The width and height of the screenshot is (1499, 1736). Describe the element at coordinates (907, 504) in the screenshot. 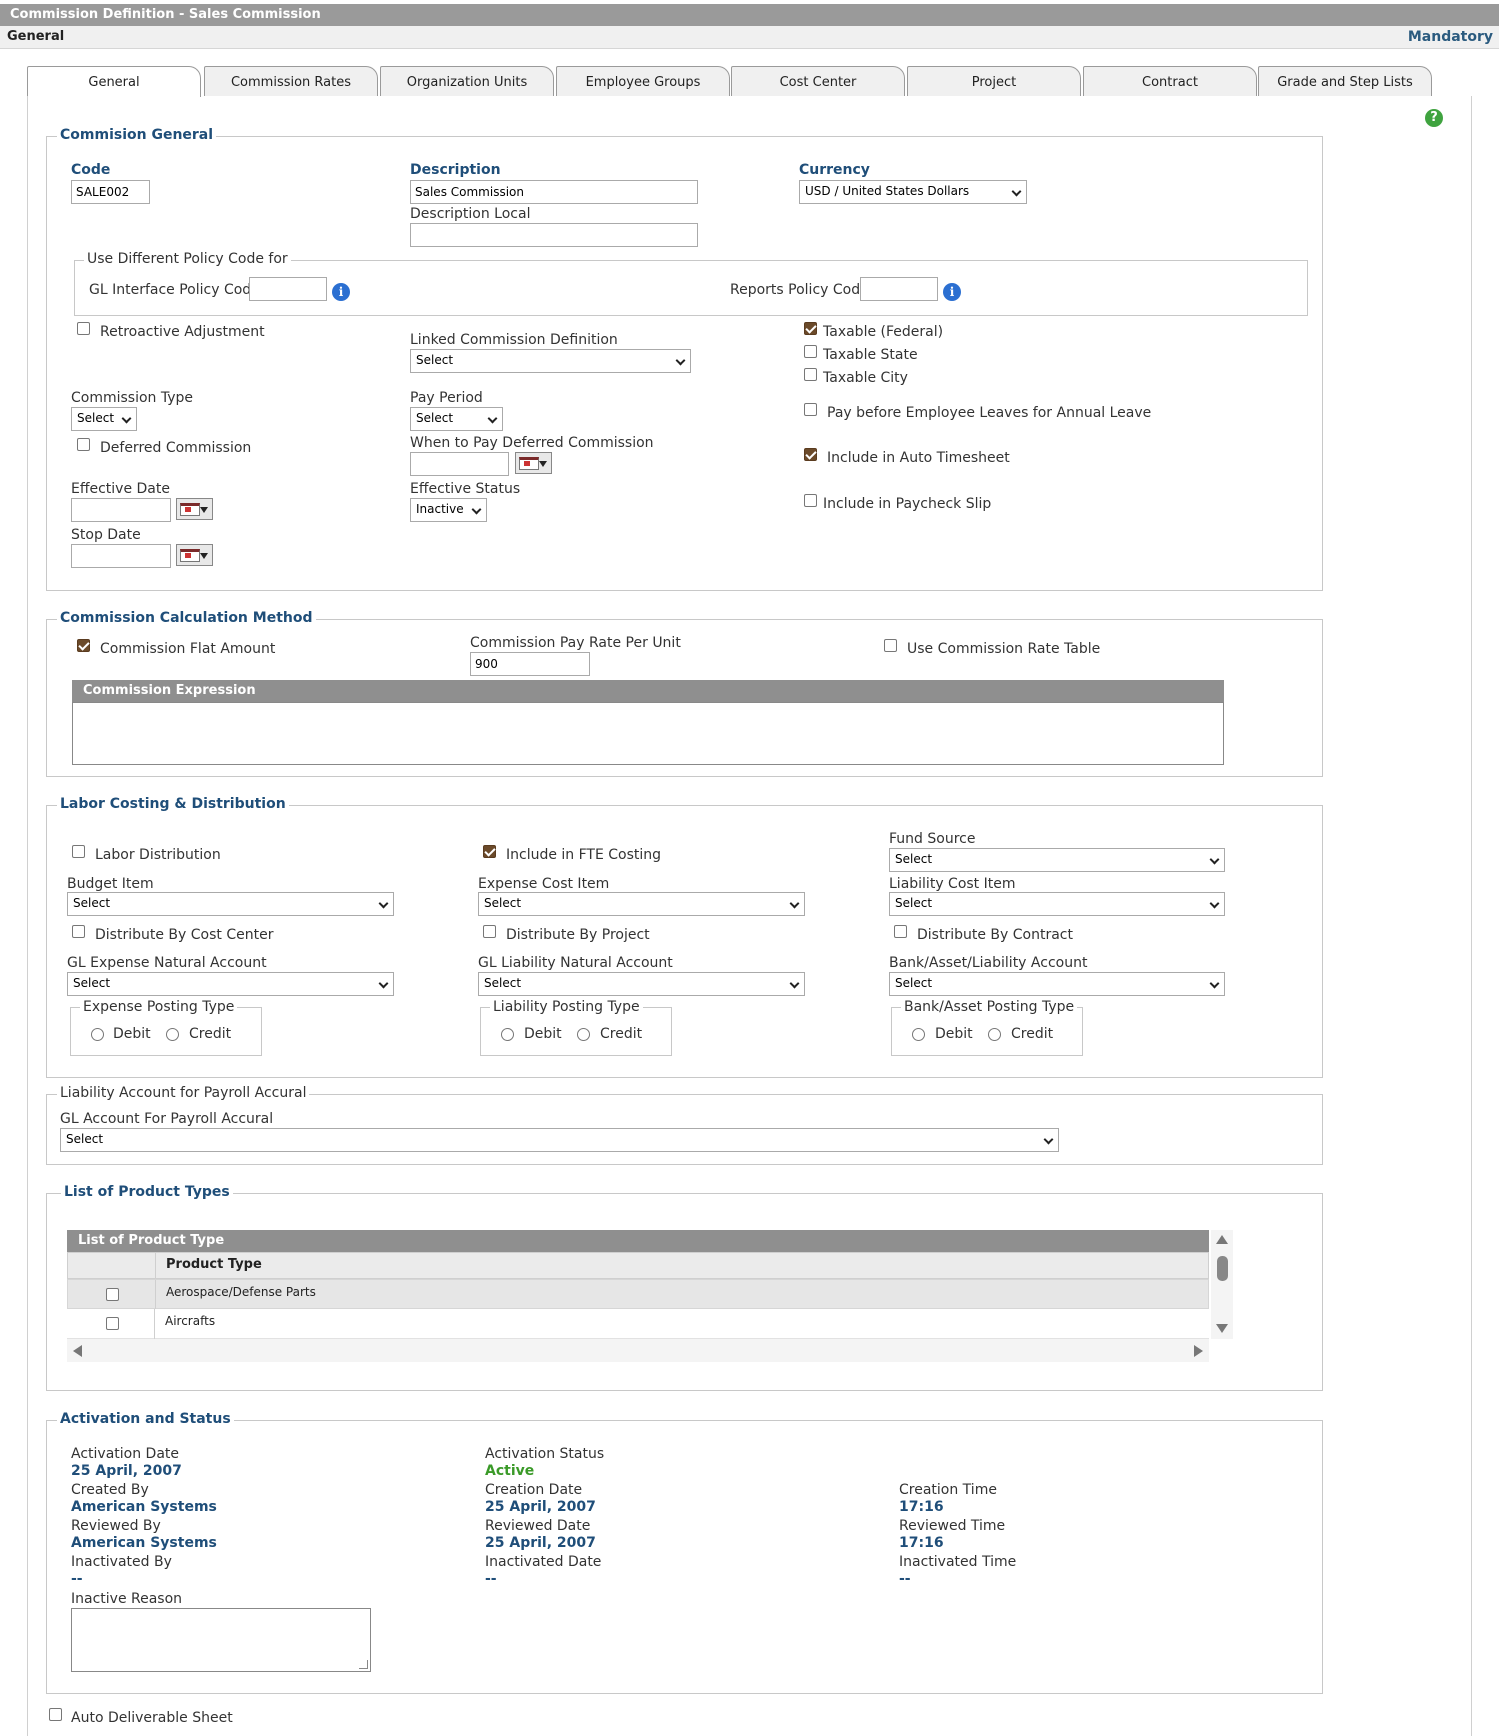

I see `paycheck-slip-label: Include in Paycheck Slip` at that location.